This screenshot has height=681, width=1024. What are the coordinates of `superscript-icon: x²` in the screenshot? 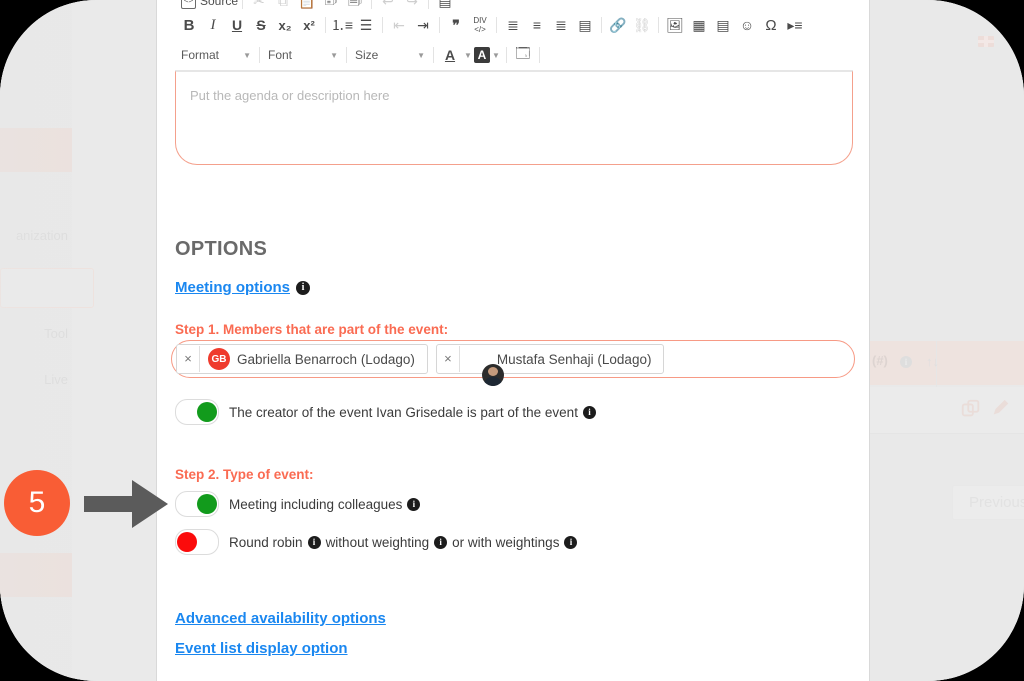 It's located at (309, 25).